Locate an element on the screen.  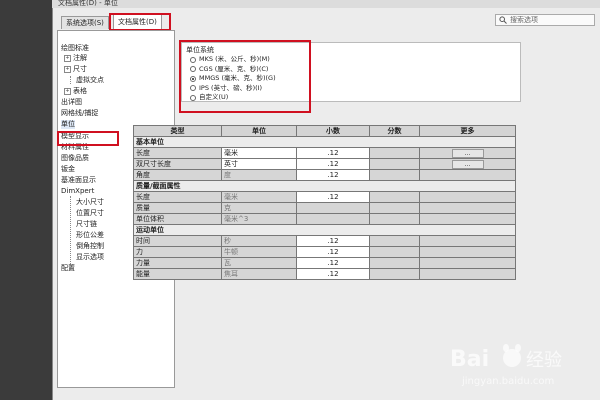
tree-item-5: 出详图 is located at coordinates (71, 102).